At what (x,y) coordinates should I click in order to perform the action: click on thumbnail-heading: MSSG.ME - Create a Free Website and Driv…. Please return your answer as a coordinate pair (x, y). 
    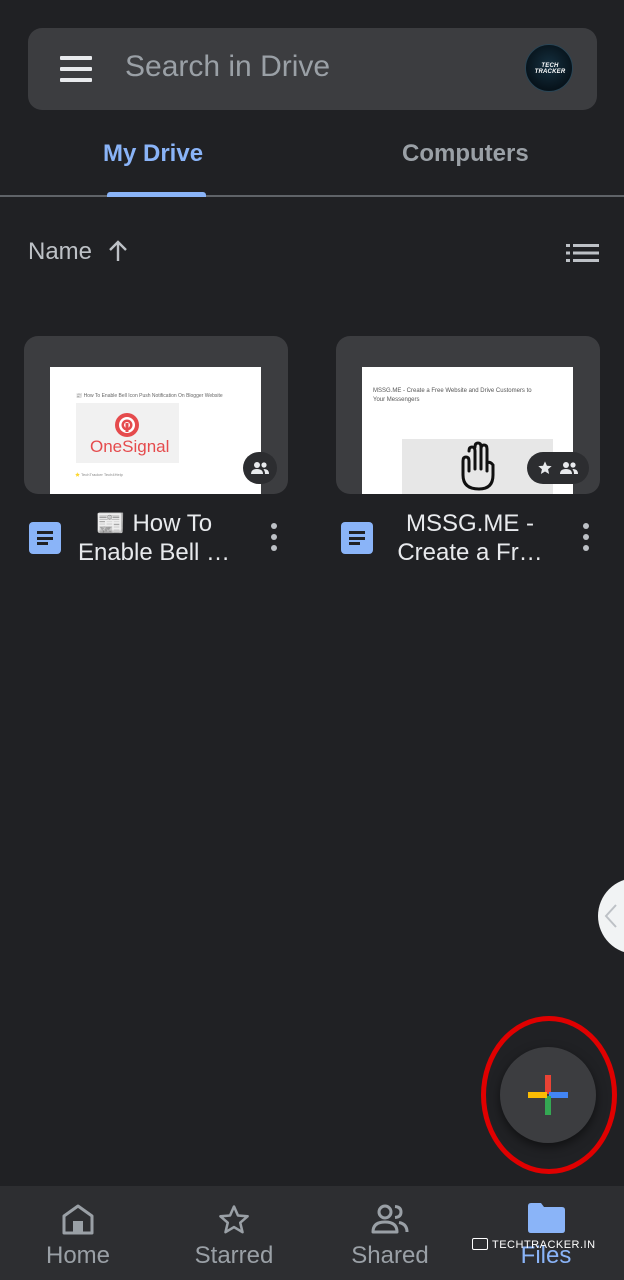
    Looking at the image, I should click on (452, 395).